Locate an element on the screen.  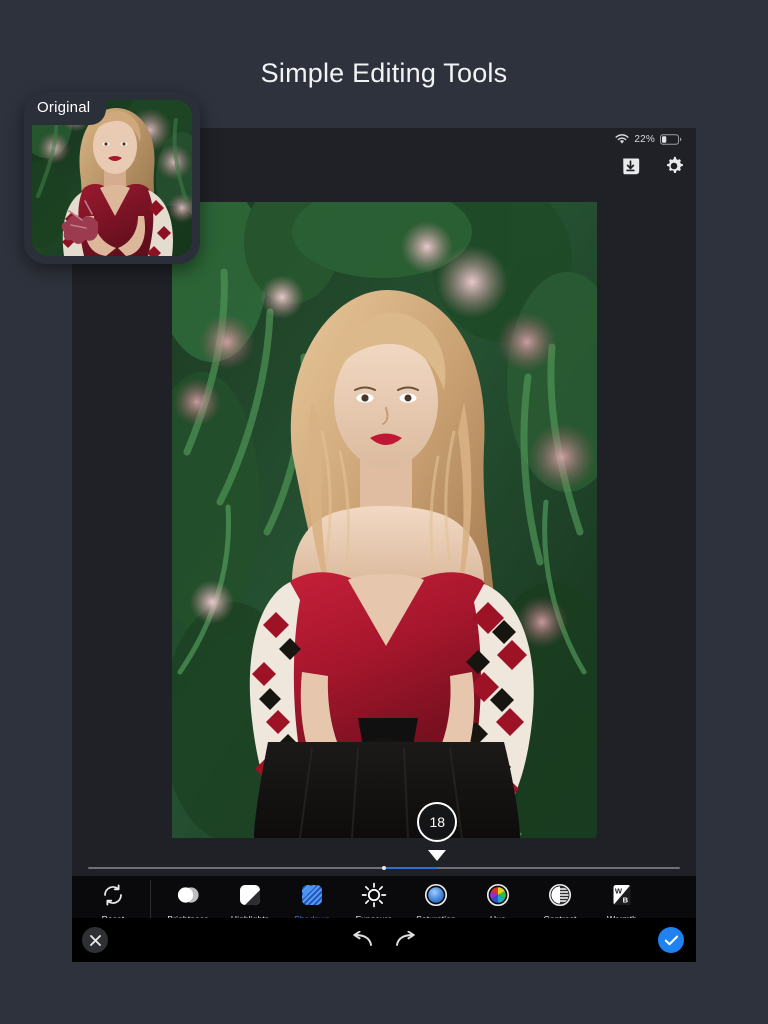
download-icon is located at coordinates (630, 166).